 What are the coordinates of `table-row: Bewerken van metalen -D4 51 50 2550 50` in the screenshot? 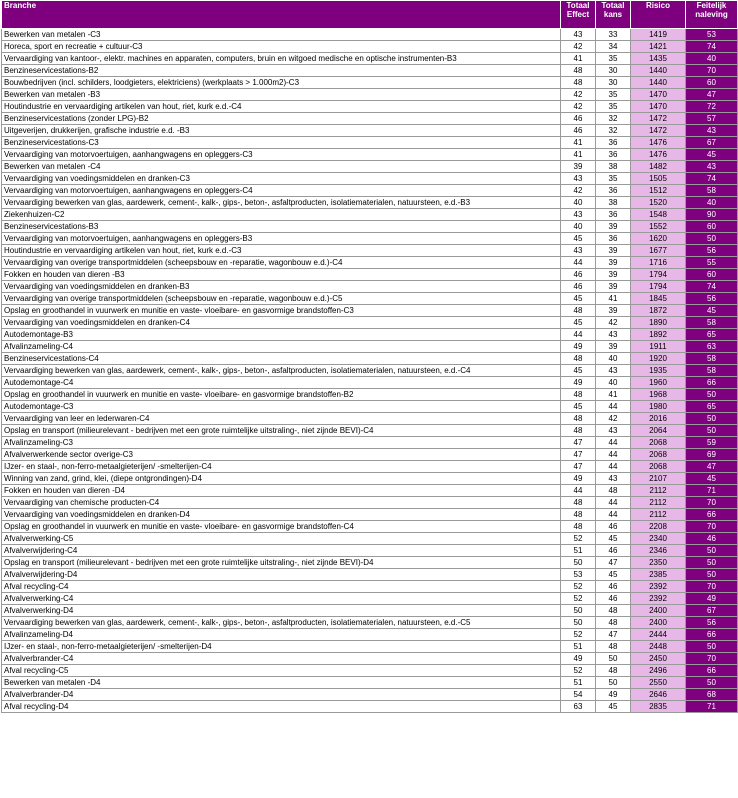 It's located at (369, 682).